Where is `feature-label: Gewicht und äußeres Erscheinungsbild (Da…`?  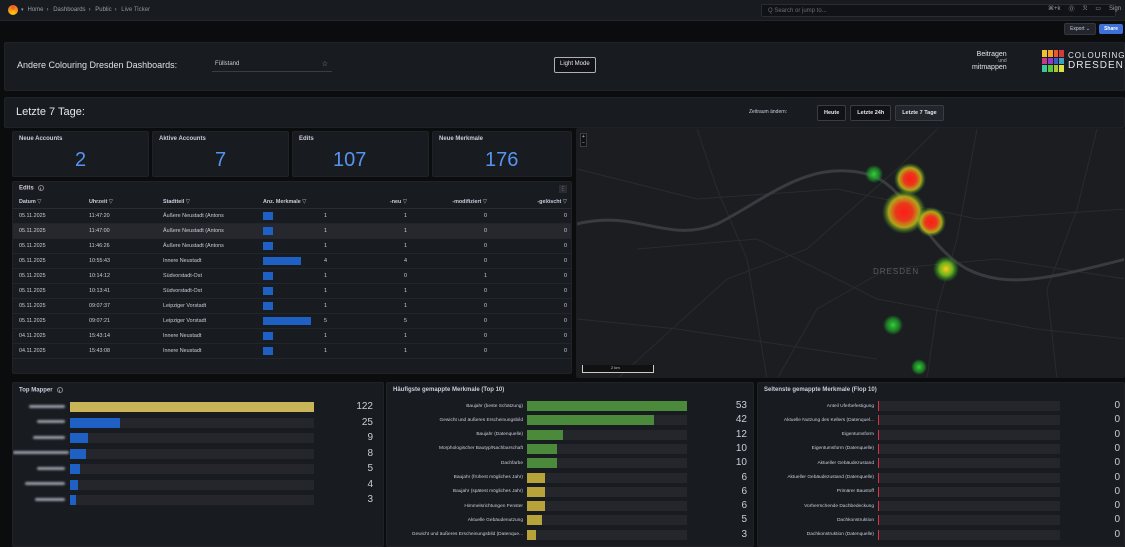
feature-label: Gewicht und äußeres Erscheinungsbild (Da… is located at coordinates (467, 535).